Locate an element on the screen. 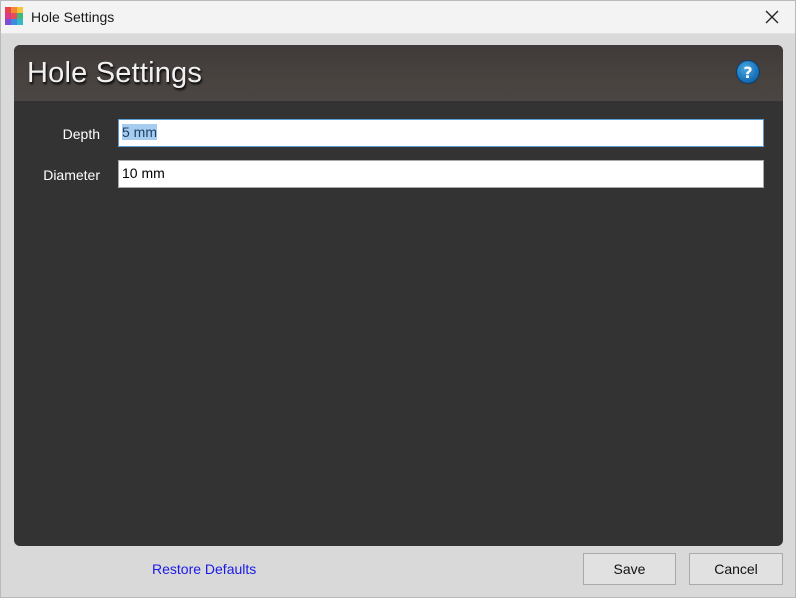  depth-label: Depth is located at coordinates (81, 134).